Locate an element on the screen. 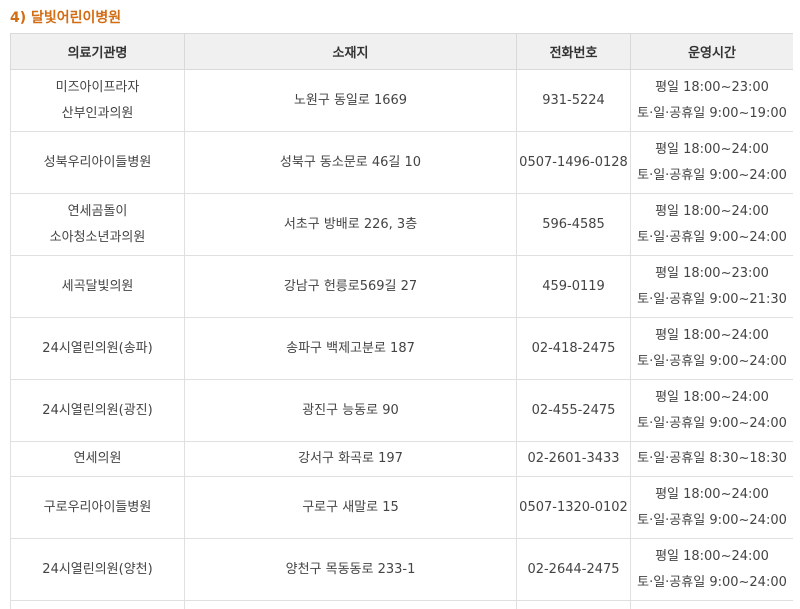 The height and width of the screenshot is (609, 800). cell-name-line: 소아청소년과의원 is located at coordinates (97, 237).